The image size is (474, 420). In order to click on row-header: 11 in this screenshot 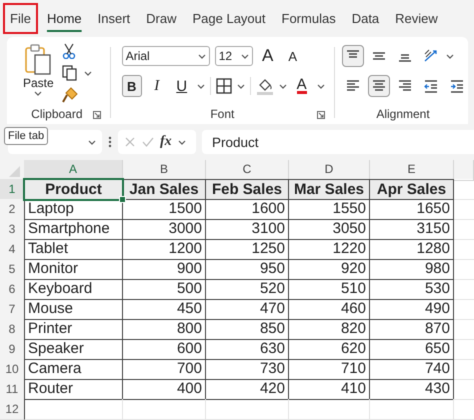, I will do `click(12, 389)`.